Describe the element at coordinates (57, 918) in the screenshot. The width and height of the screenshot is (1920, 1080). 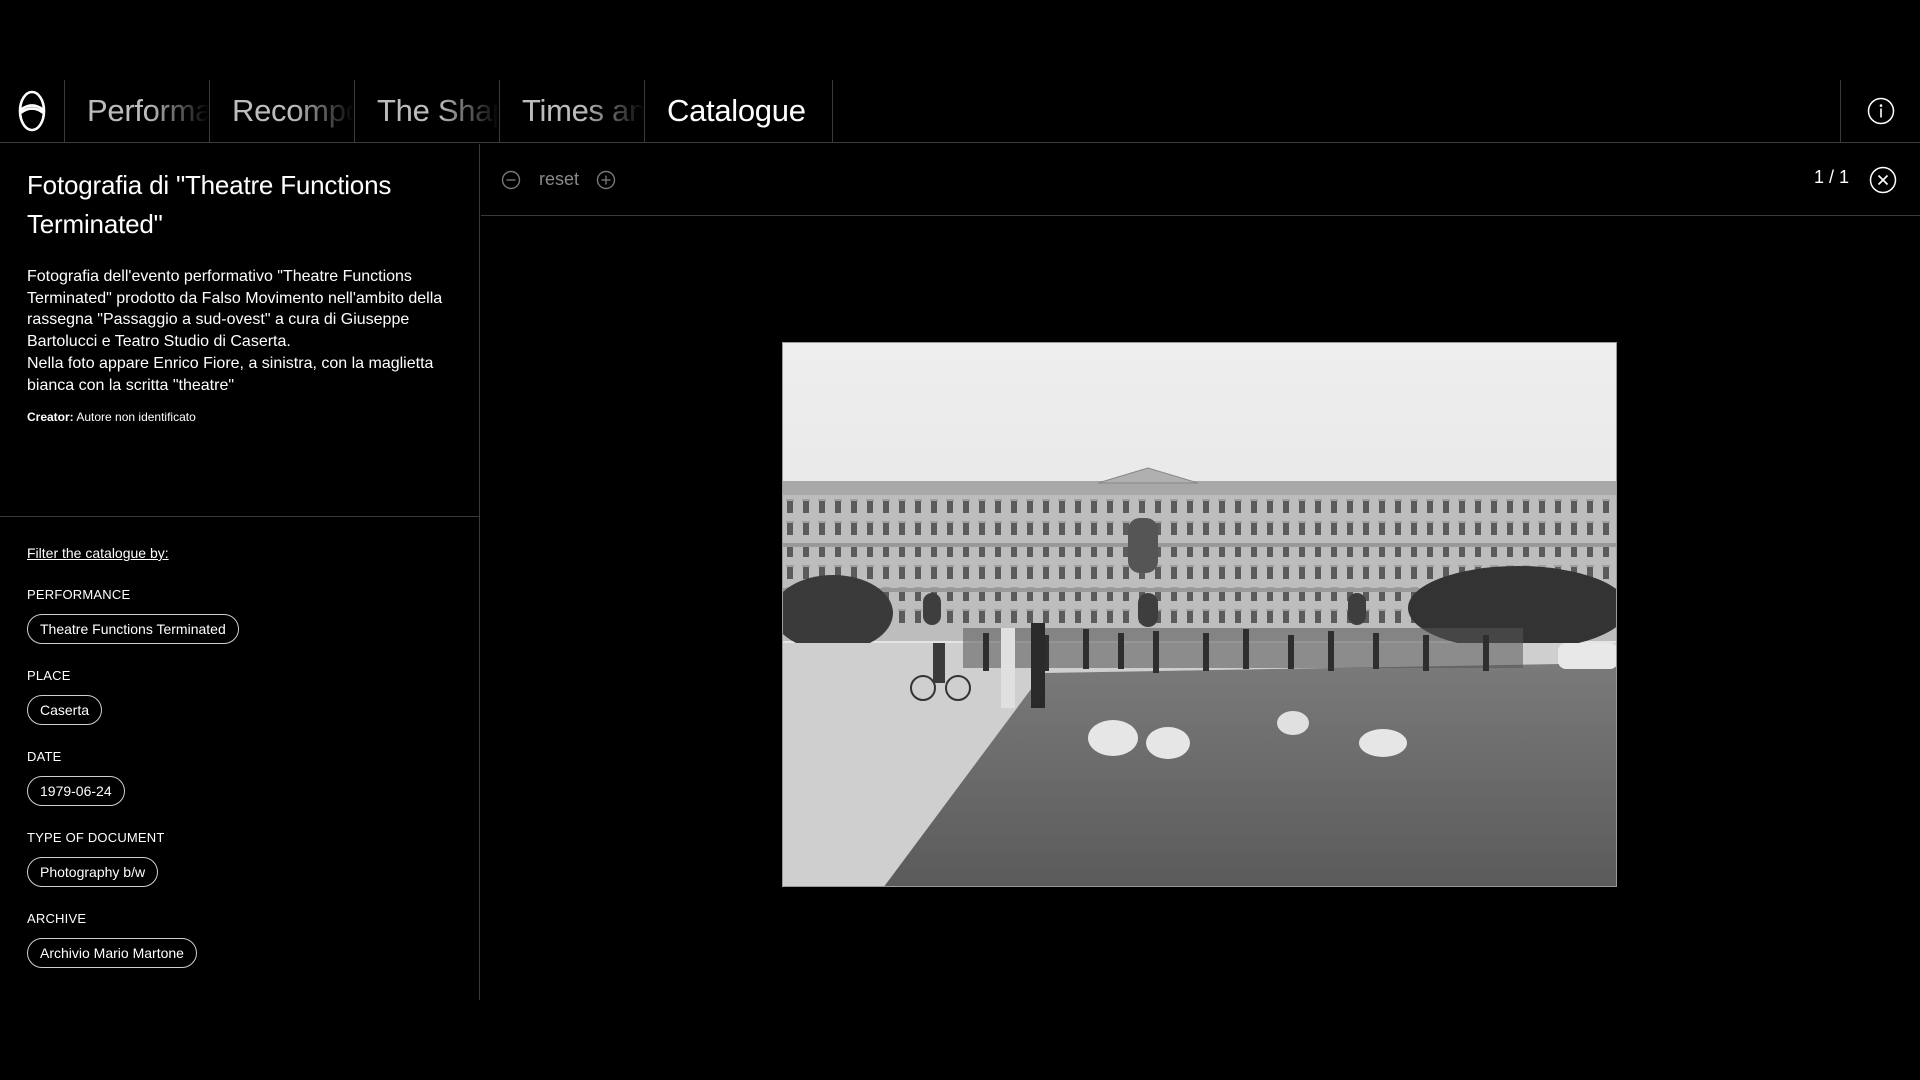
I see `filter-label-archive: ARCHIVE` at that location.